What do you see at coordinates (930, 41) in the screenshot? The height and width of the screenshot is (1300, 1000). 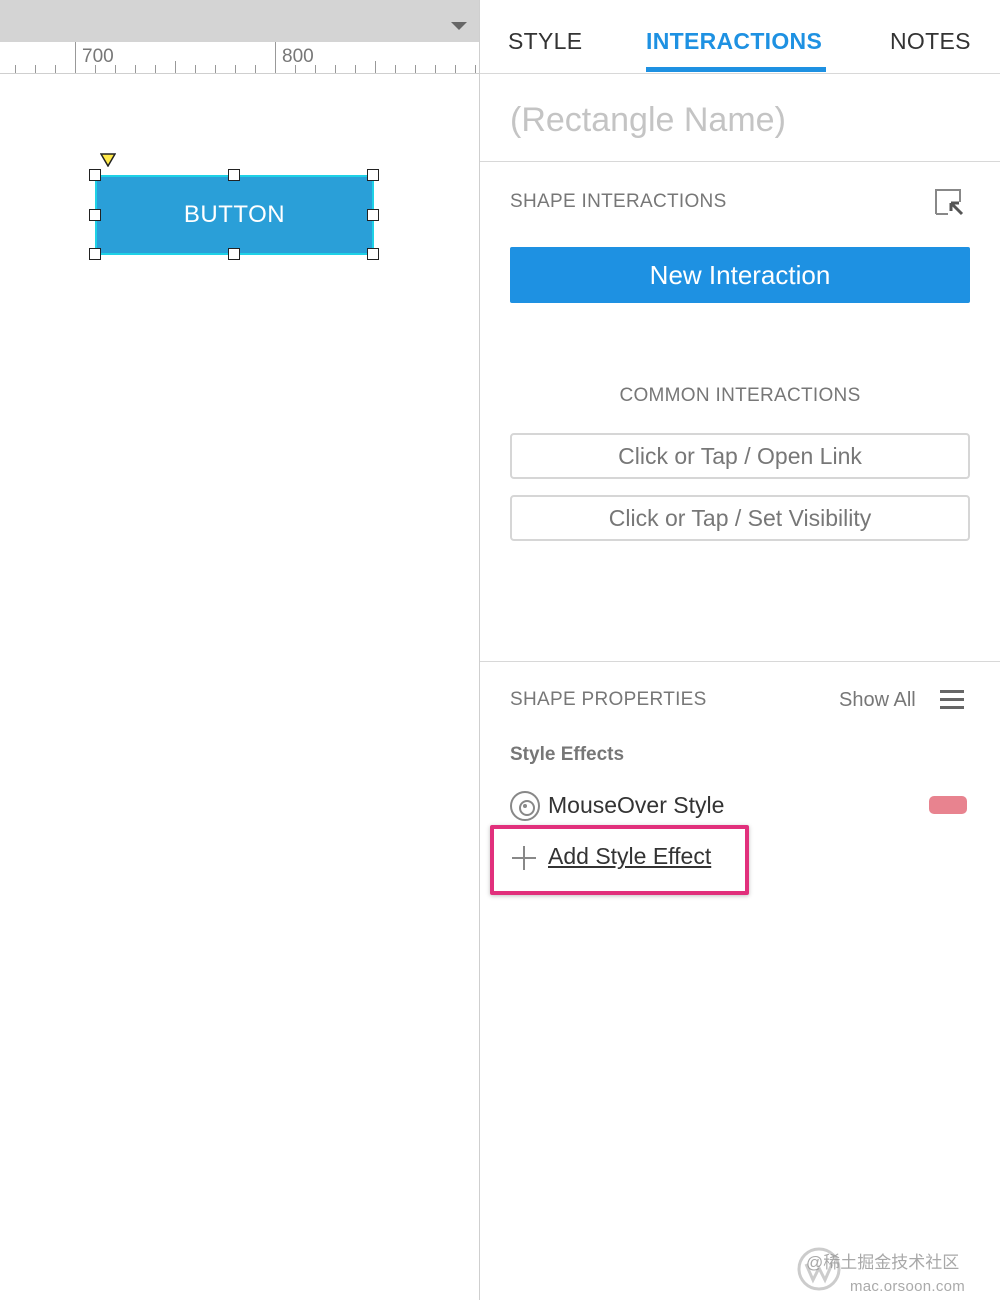 I see `tab-notes: NOTES` at bounding box center [930, 41].